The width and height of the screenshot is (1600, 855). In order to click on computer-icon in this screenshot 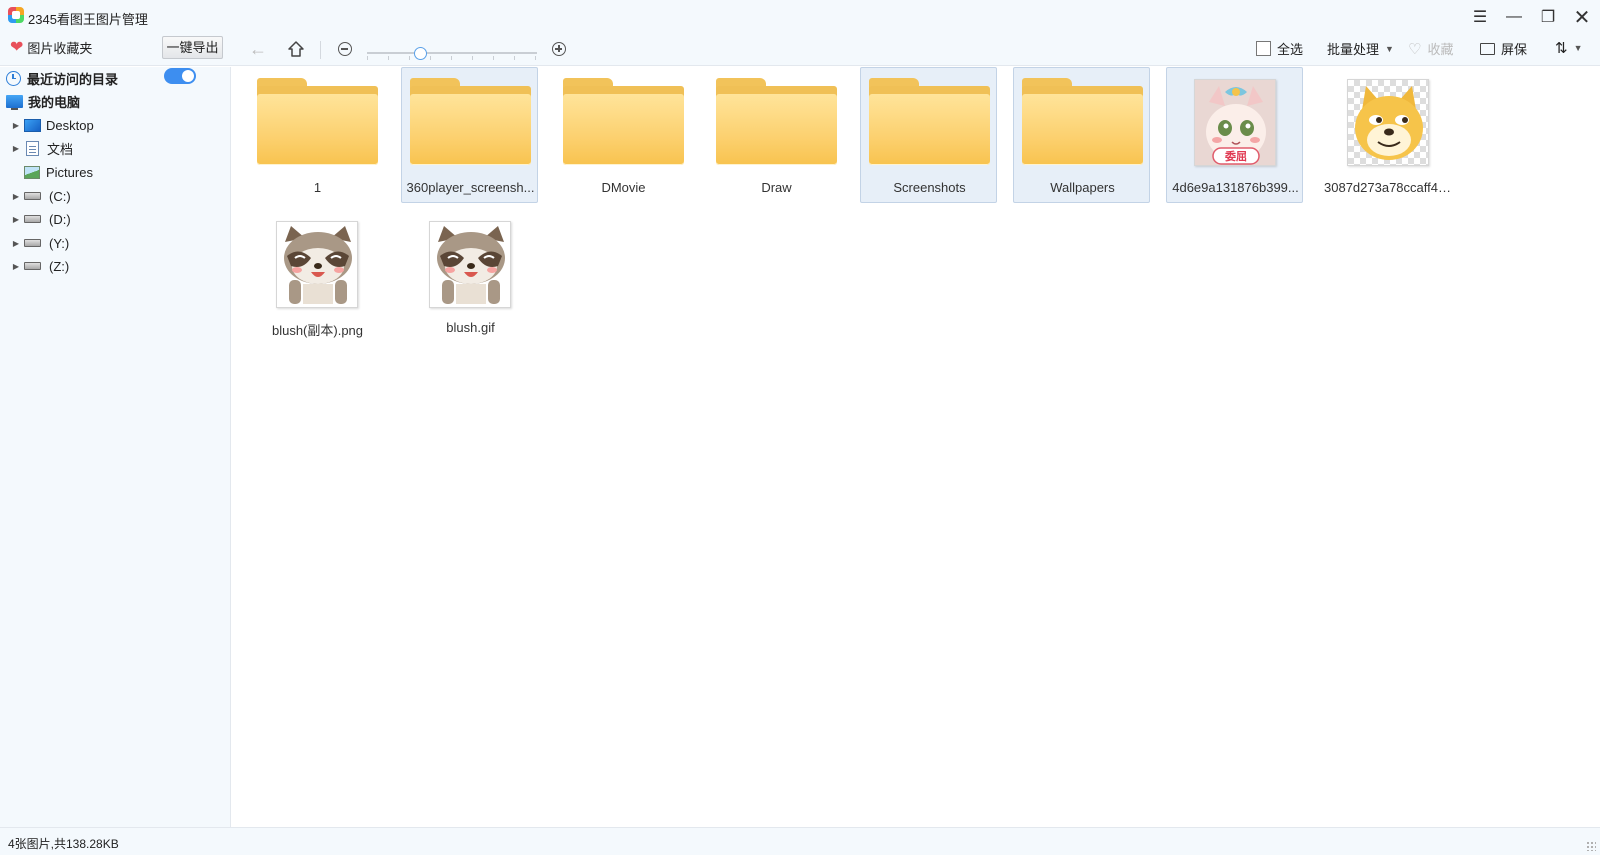, I will do `click(14, 102)`.